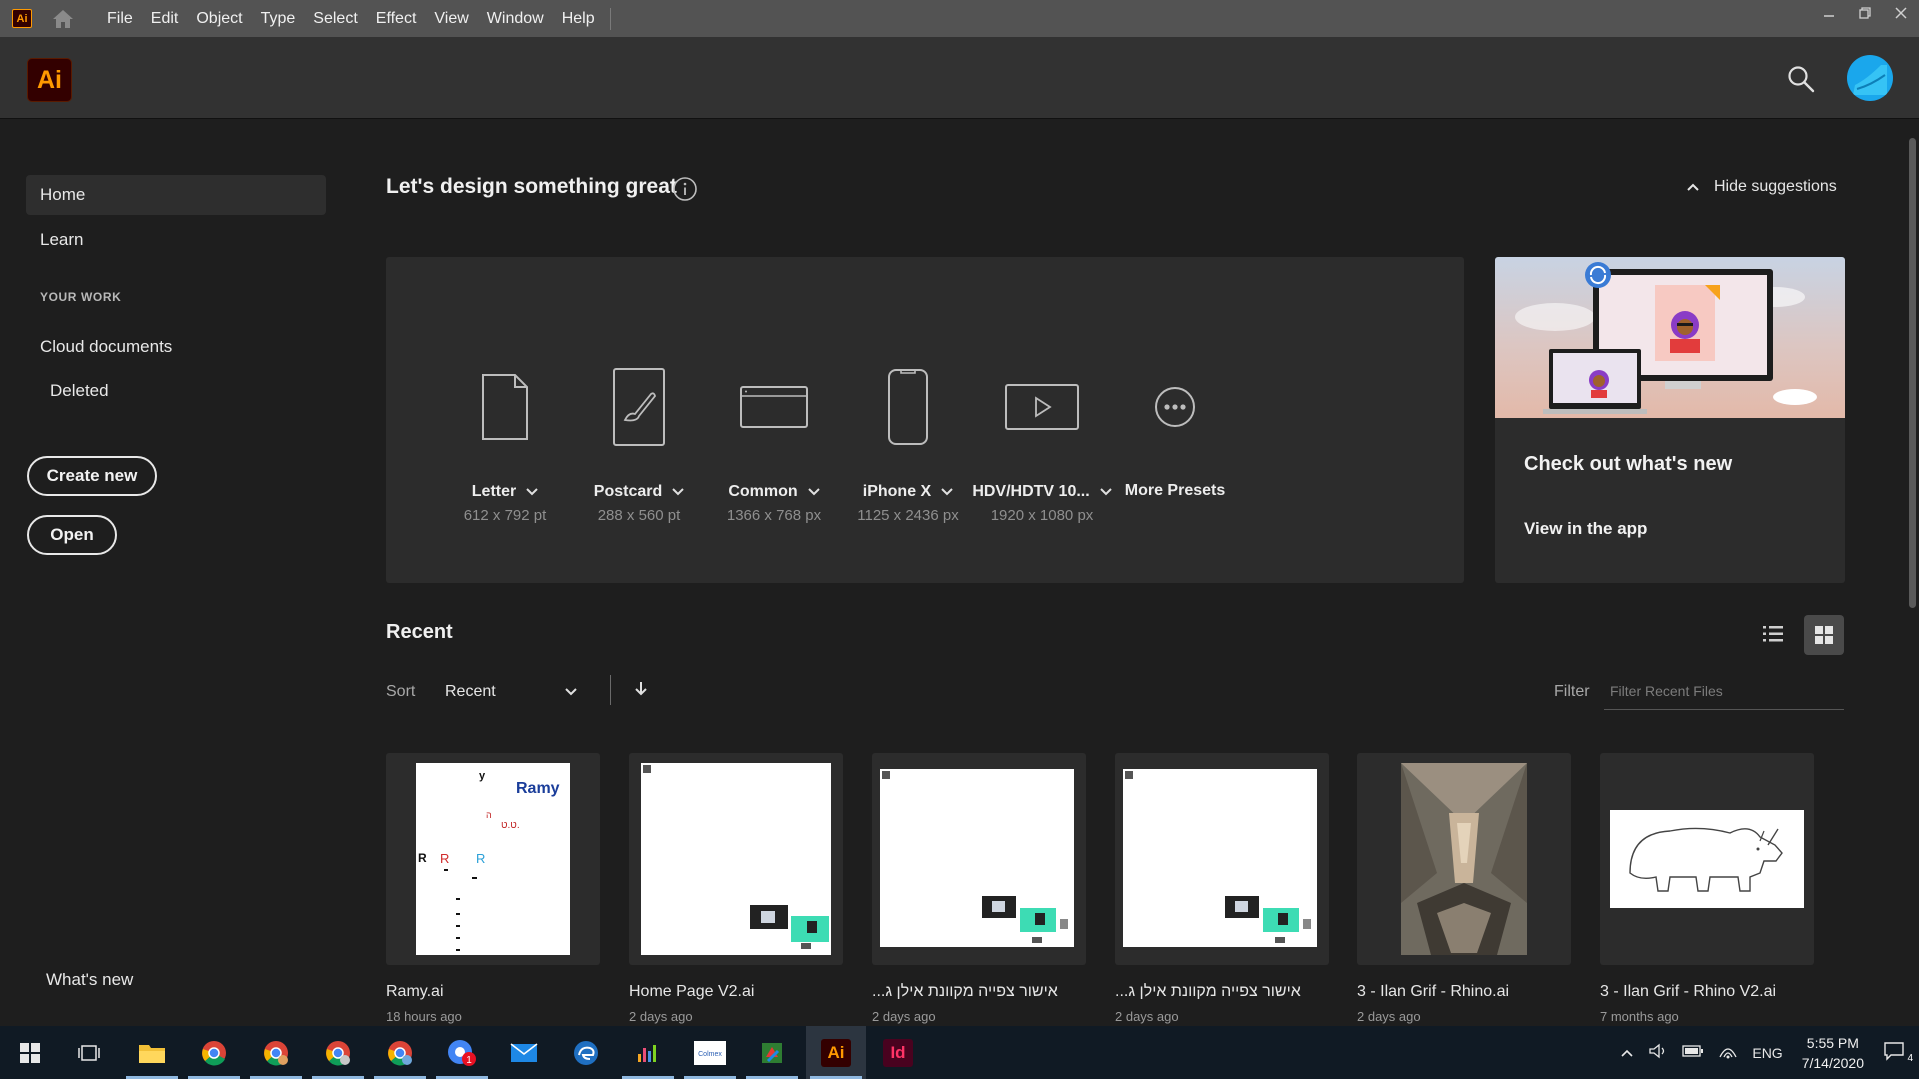  What do you see at coordinates (335, 18) in the screenshot?
I see `menu-select: Select` at bounding box center [335, 18].